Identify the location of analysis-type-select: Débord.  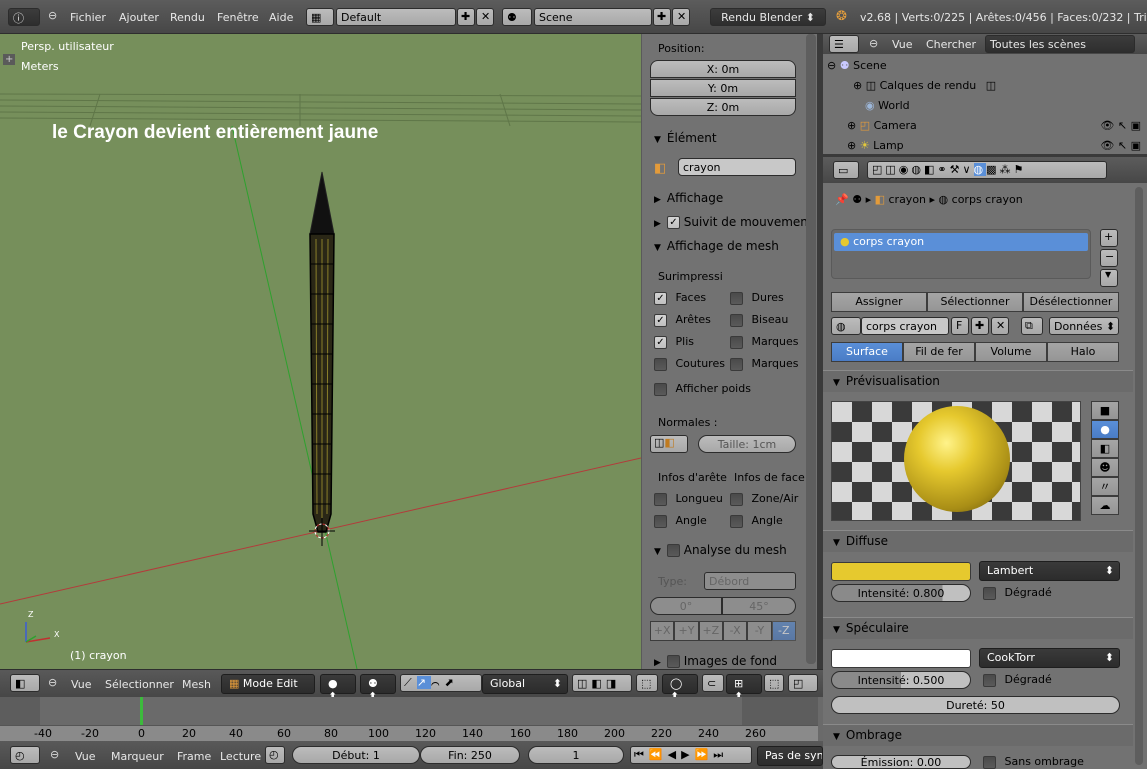
(750, 581).